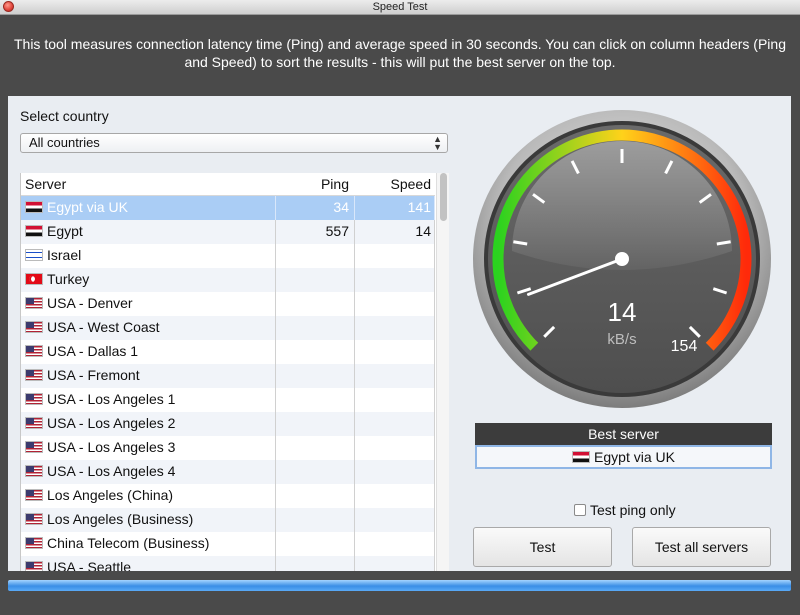 The height and width of the screenshot is (615, 800). Describe the element at coordinates (111, 399) in the screenshot. I see `server-name: USA - Los Angeles 1` at that location.